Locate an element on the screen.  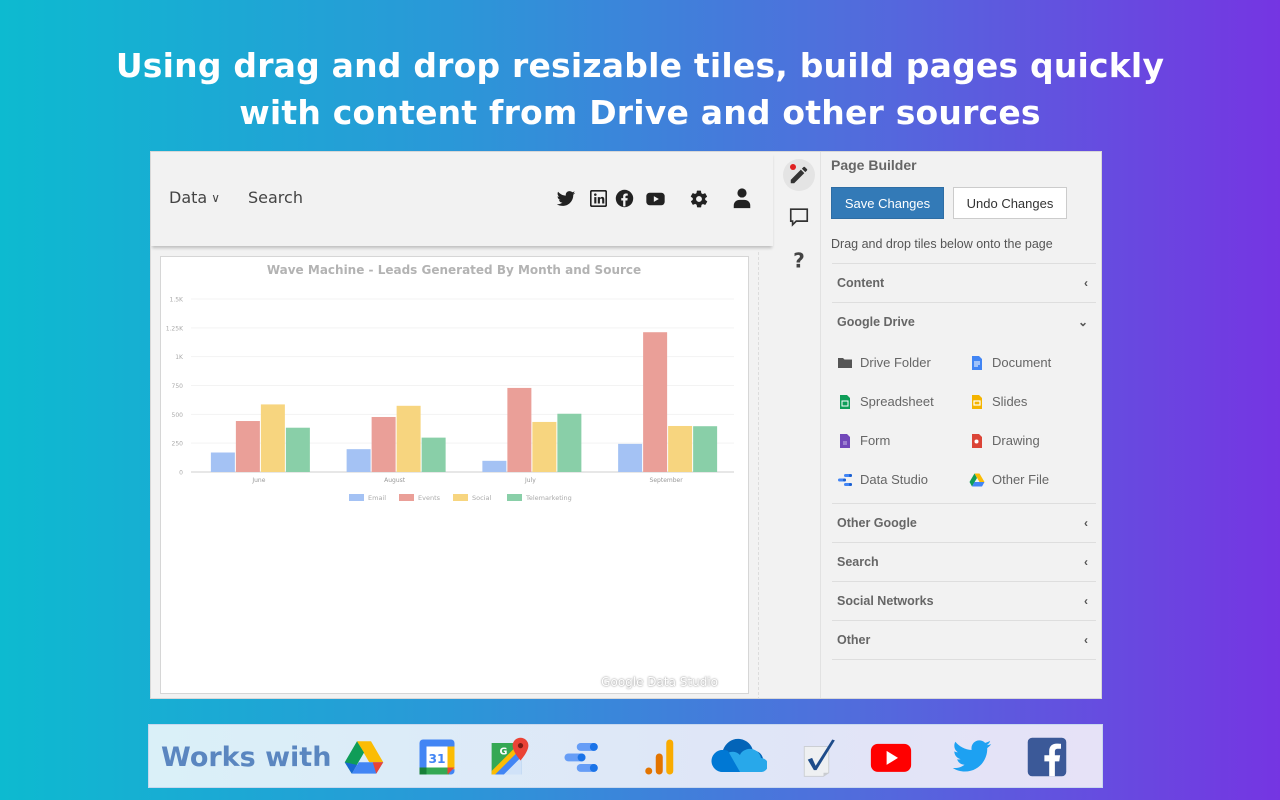
section-content-header: Content ‹ is located at coordinates (964, 283).